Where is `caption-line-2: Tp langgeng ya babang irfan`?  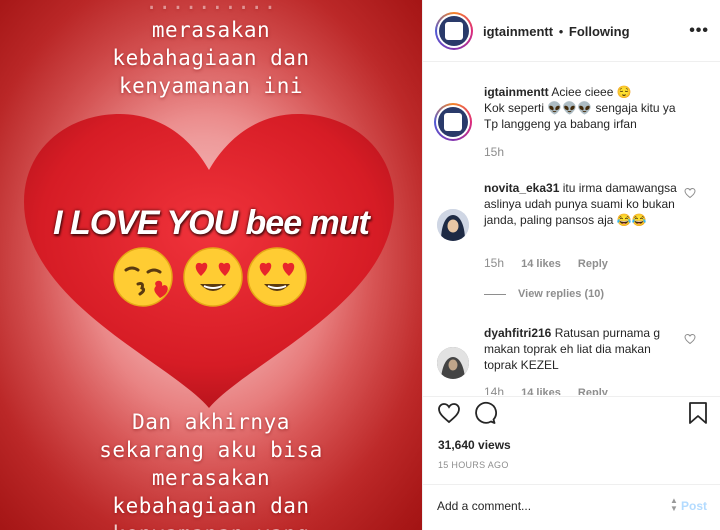 caption-line-2: Tp langgeng ya babang irfan is located at coordinates (560, 124).